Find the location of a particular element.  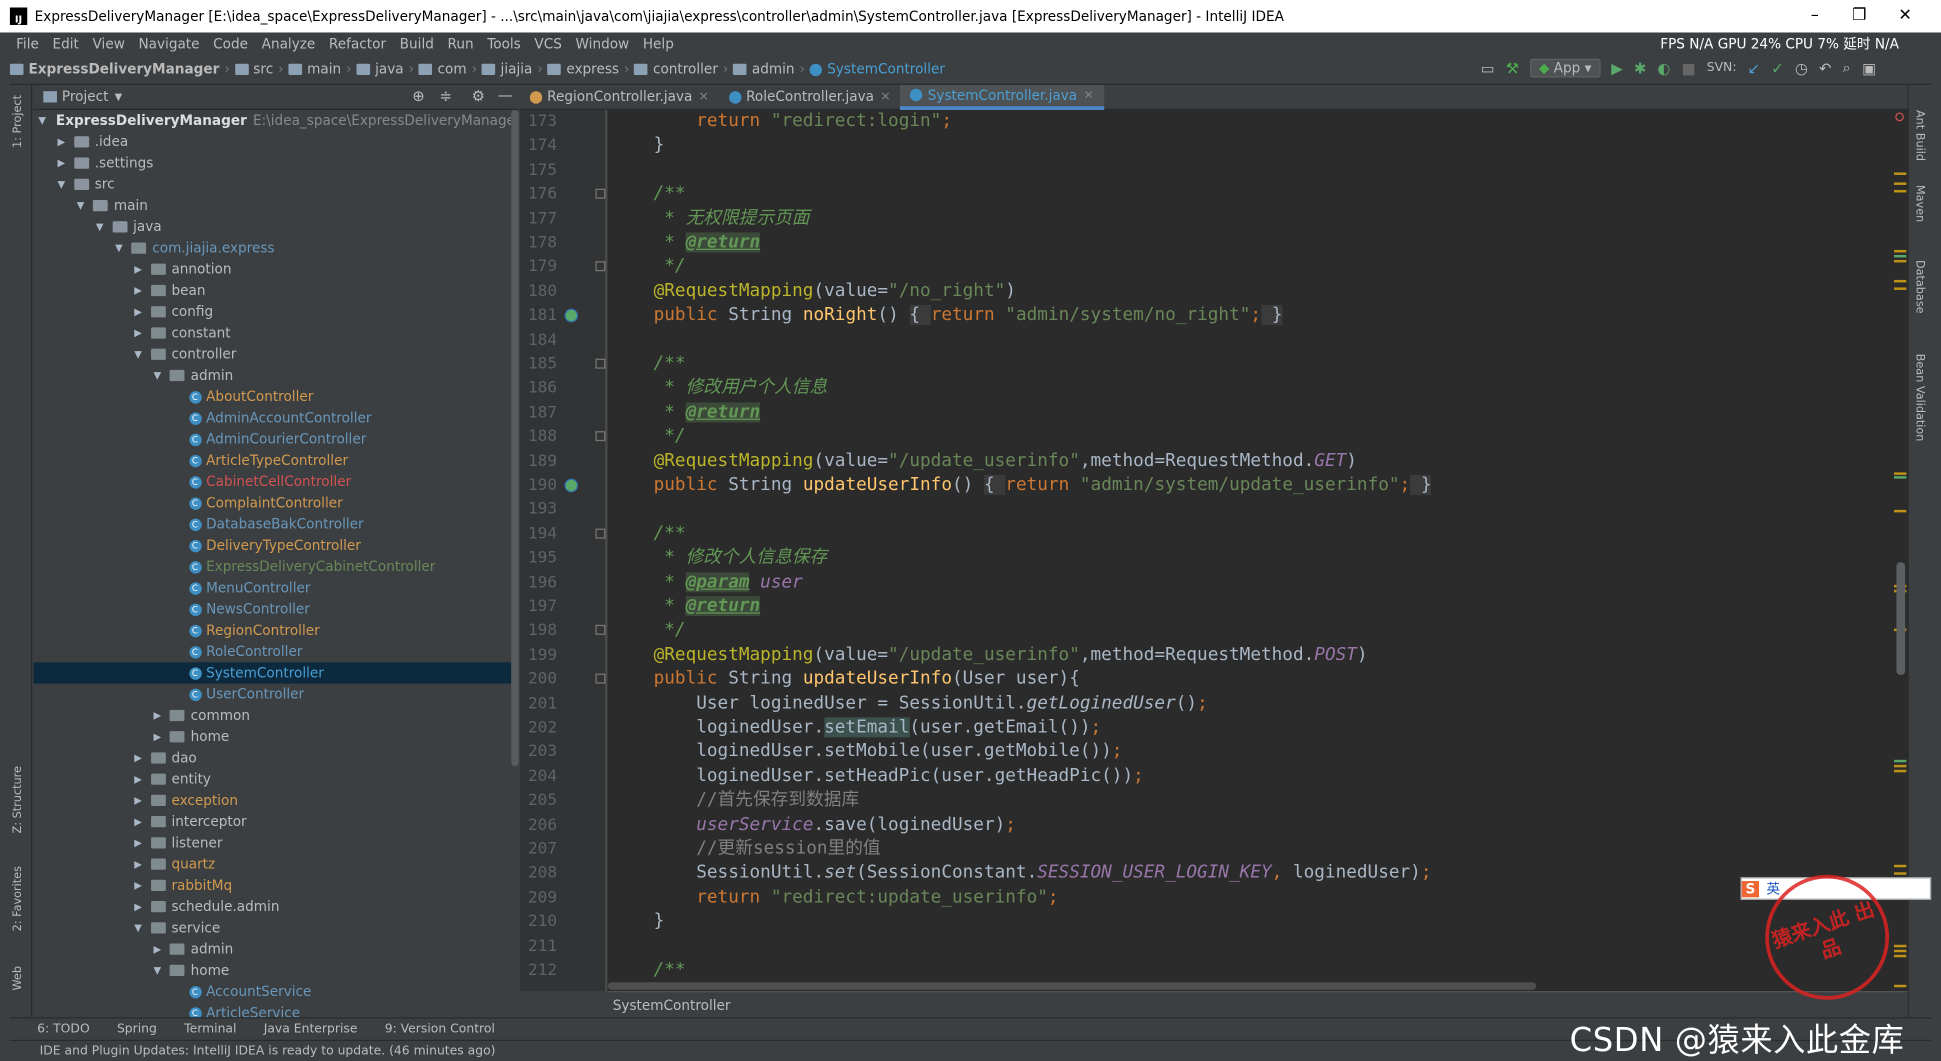

tree-item: ▼ com.jiajia.express is located at coordinates (272, 247).